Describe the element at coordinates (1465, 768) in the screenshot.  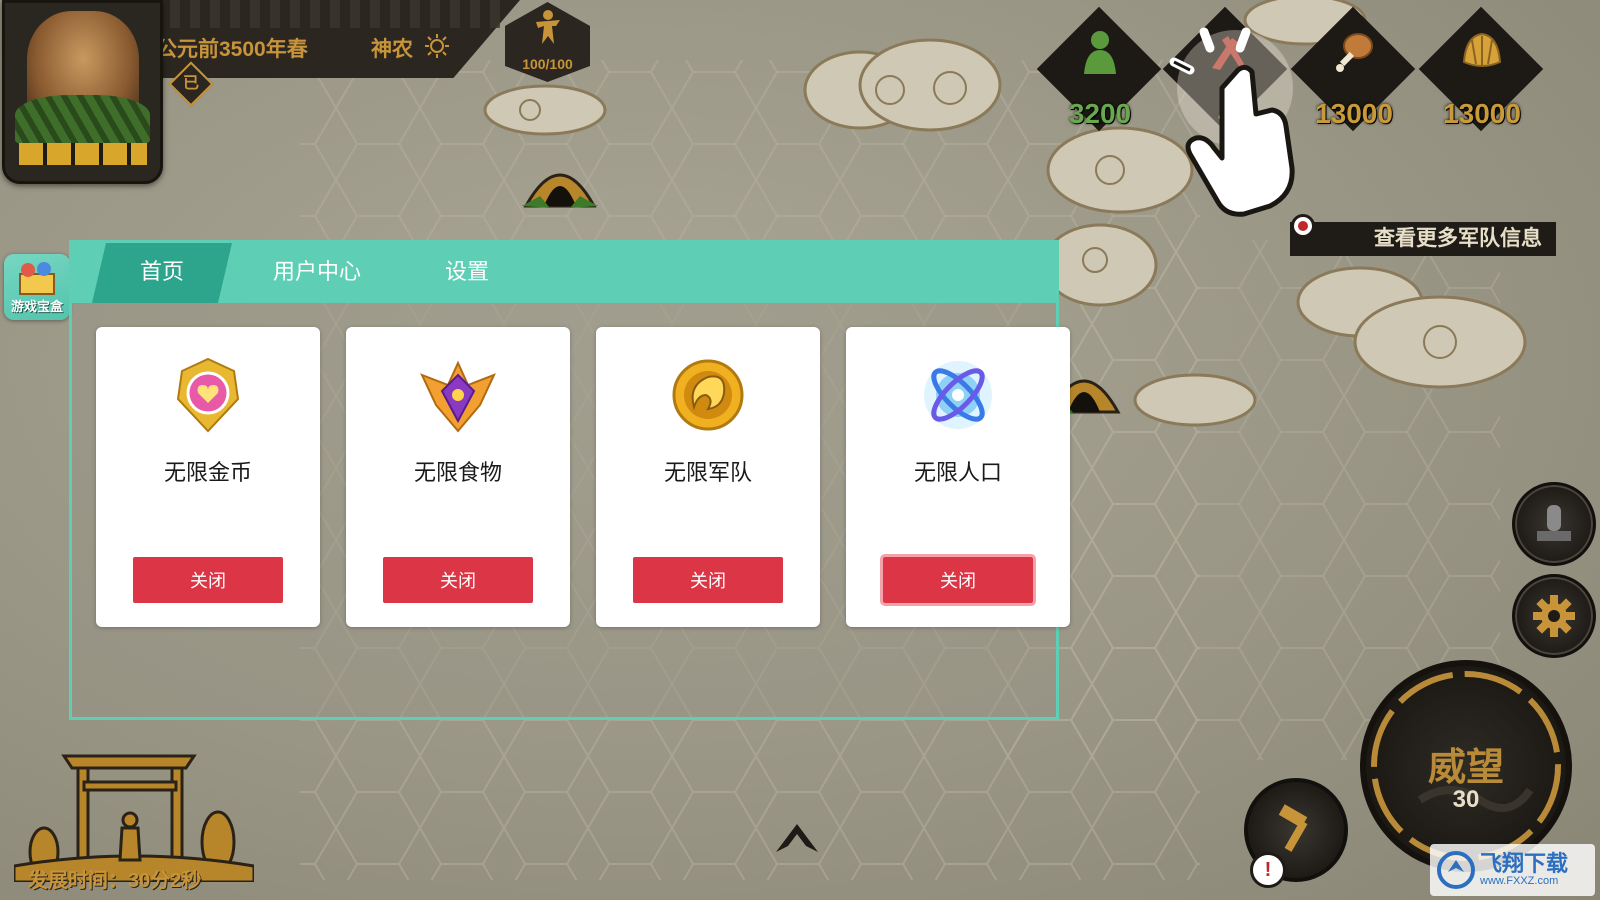
I see `prestige-label: 威望` at that location.